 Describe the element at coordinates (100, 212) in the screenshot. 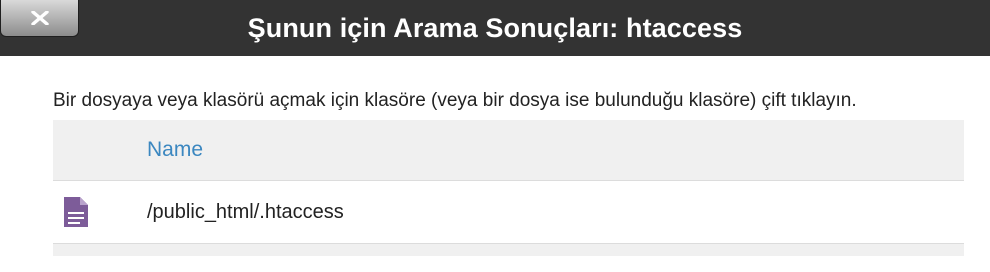

I see `file-icon-cell` at that location.